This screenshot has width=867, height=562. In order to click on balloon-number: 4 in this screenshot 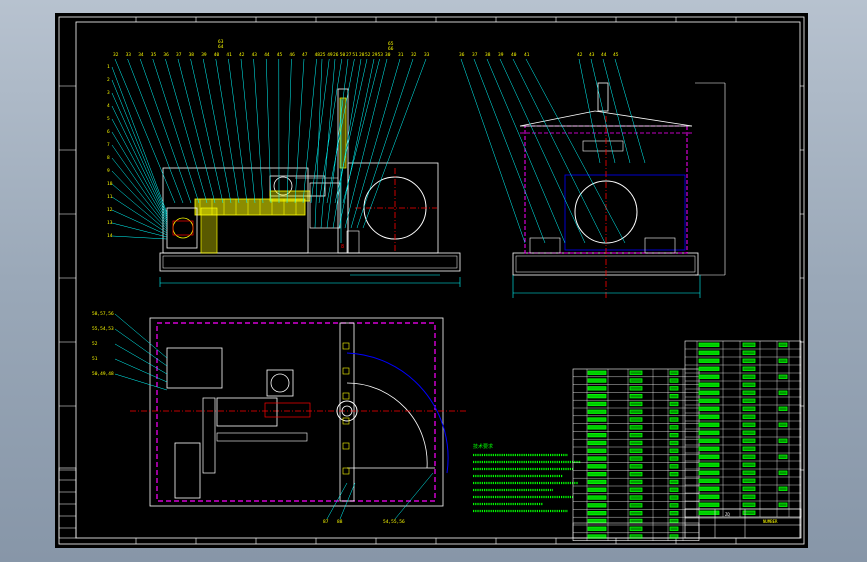, I will do `click(108, 106)`.